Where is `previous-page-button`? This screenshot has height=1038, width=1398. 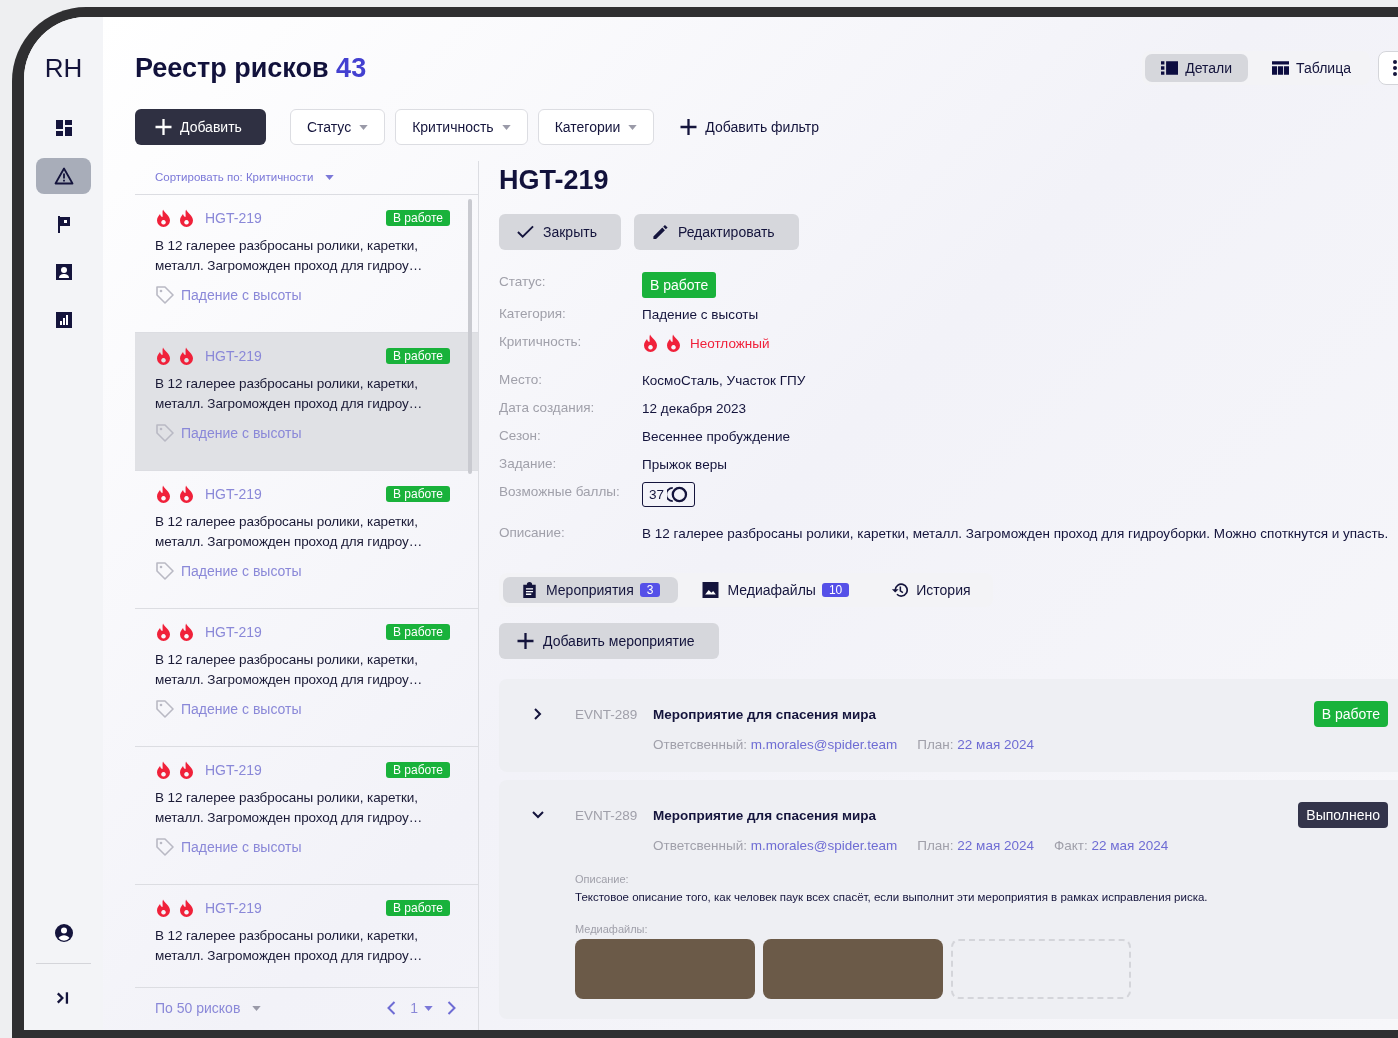 previous-page-button is located at coordinates (392, 1008).